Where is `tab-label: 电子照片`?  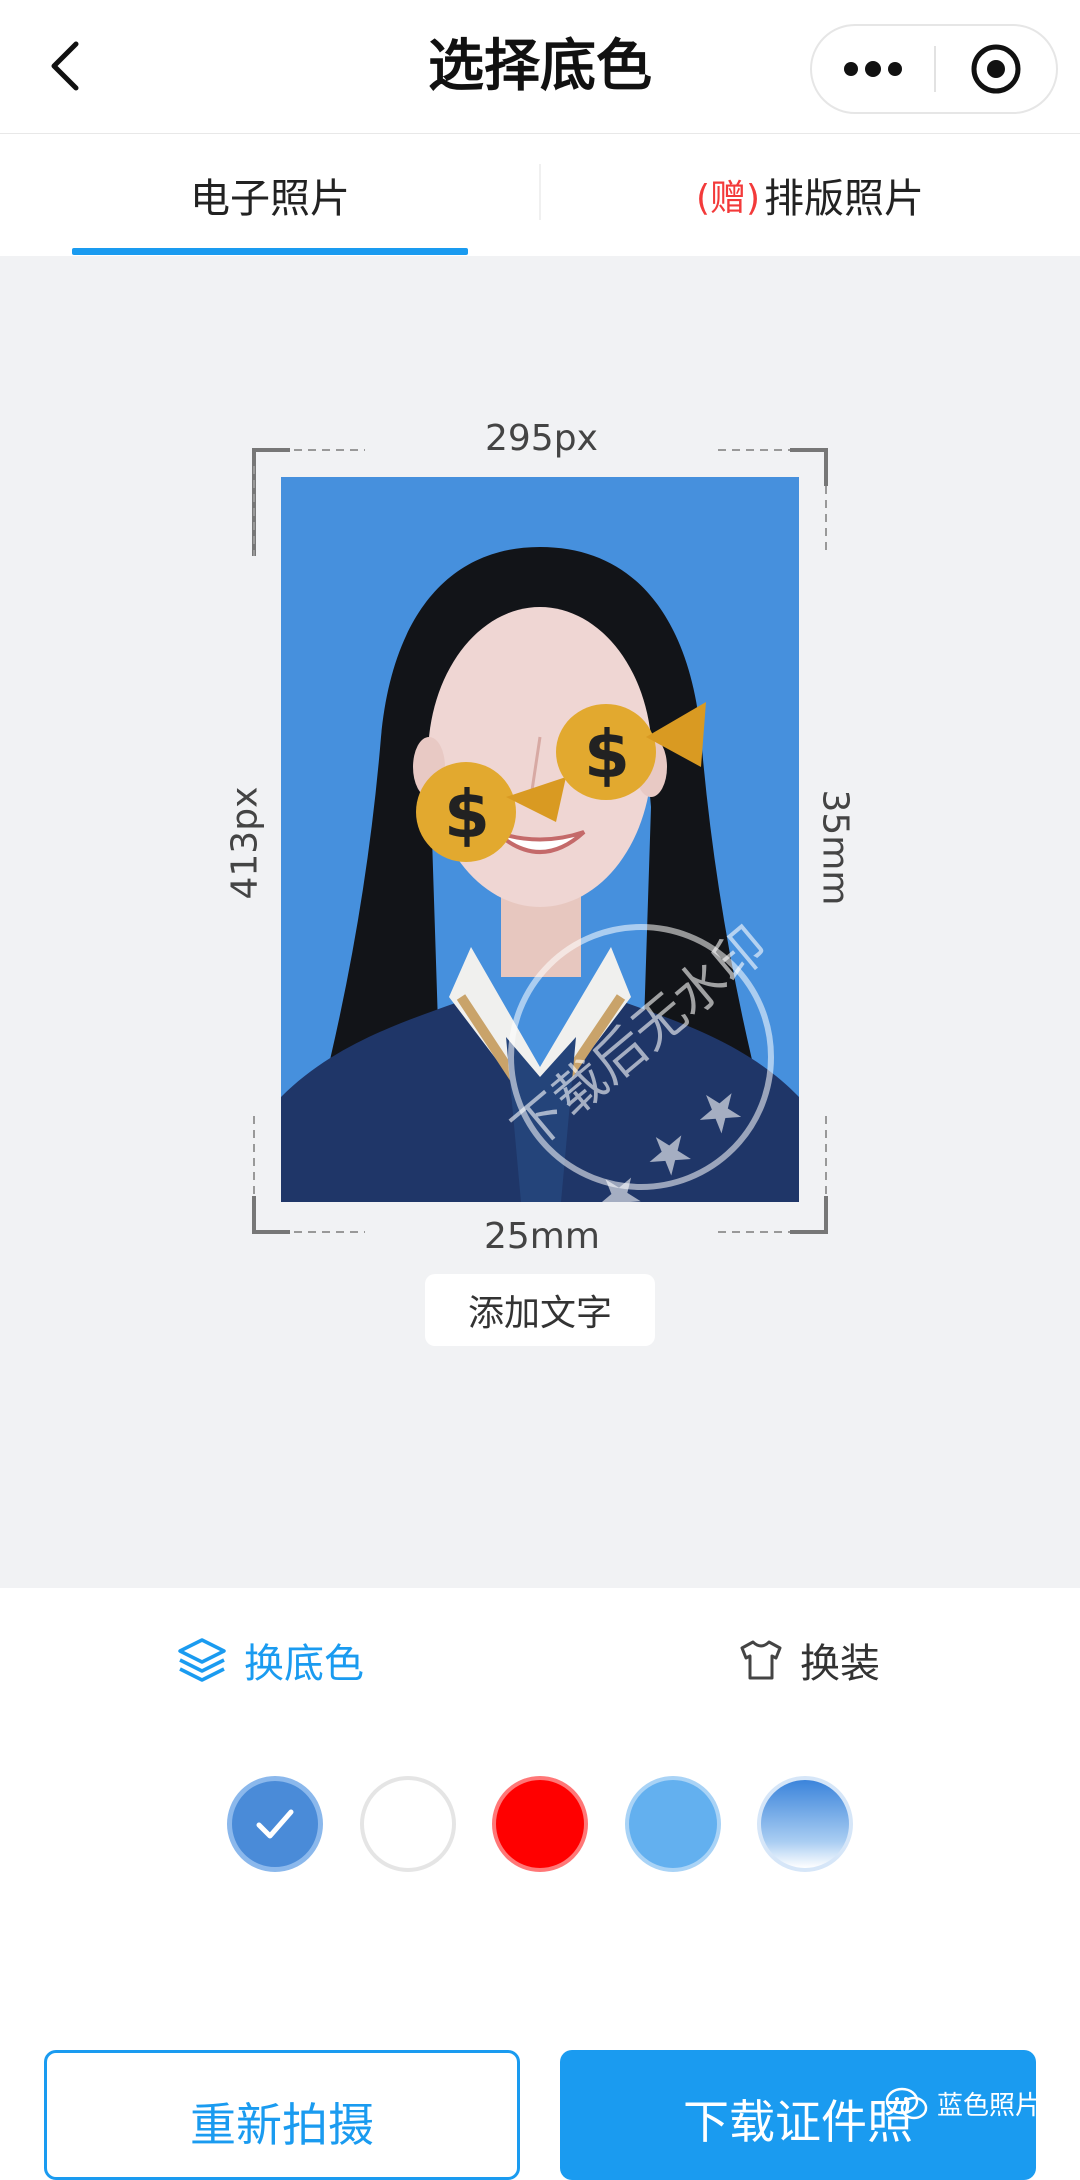 tab-label: 电子照片 is located at coordinates (270, 198).